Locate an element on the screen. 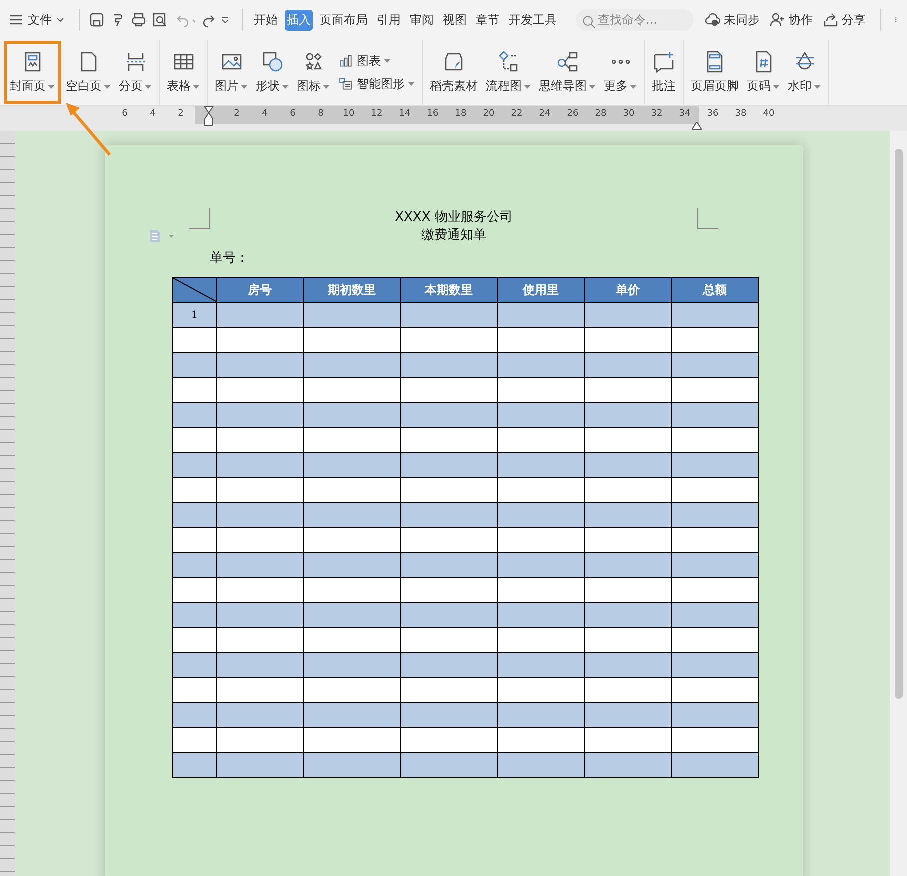  column-header: 使用里 is located at coordinates (541, 290).